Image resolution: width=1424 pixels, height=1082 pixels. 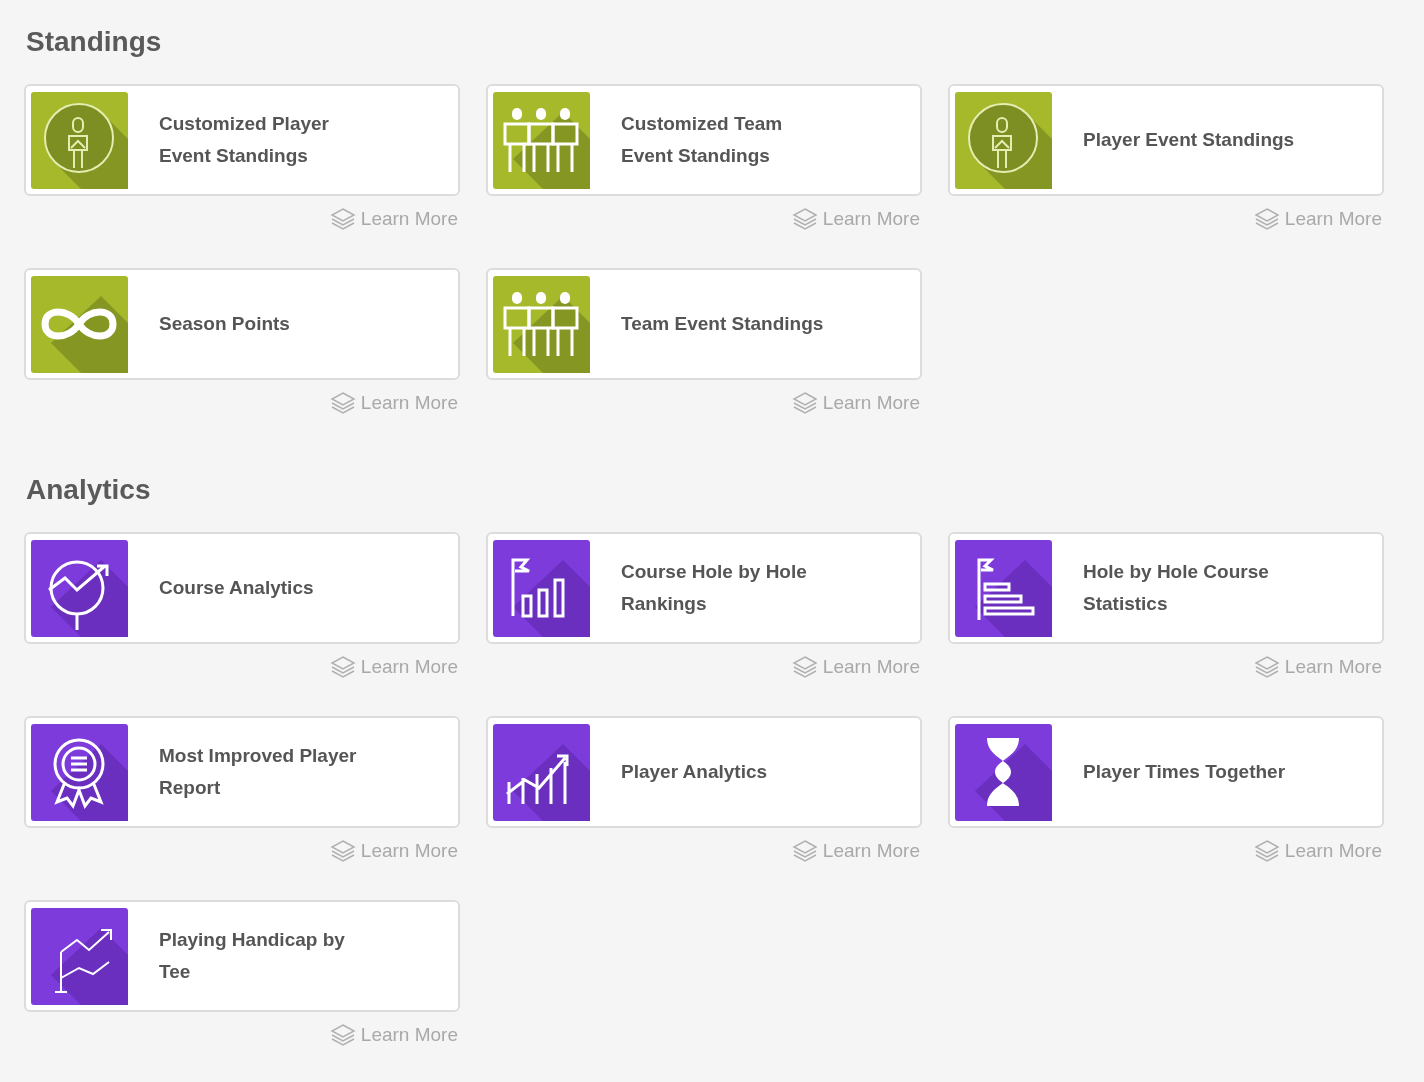 I want to click on report-card: Player Event Standings, so click(x=1166, y=140).